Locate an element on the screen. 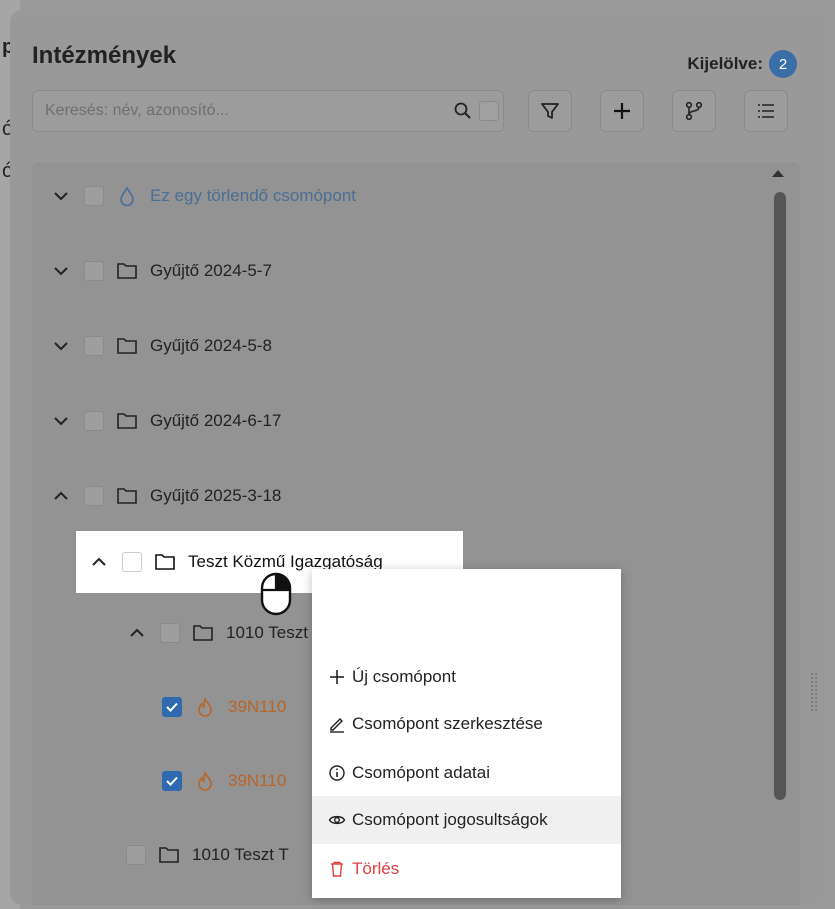 This screenshot has height=909, width=835. add-button is located at coordinates (622, 111).